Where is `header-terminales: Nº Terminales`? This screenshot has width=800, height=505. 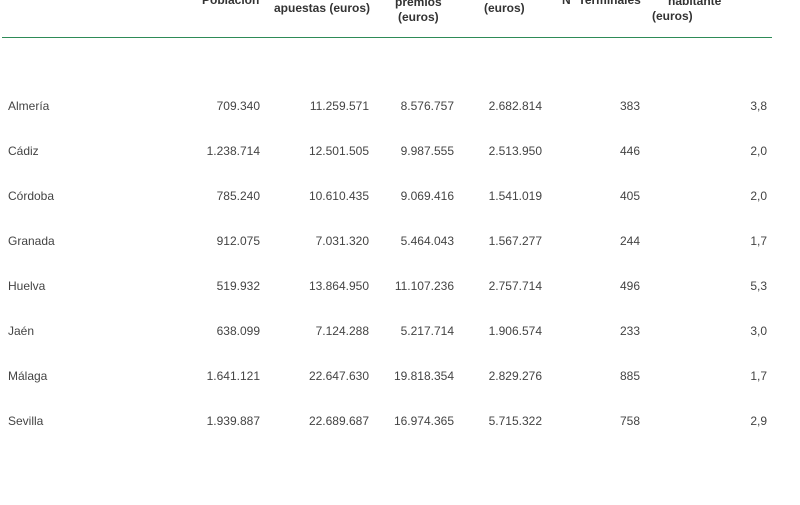
header-terminales: Nº Terminales is located at coordinates (601, 3).